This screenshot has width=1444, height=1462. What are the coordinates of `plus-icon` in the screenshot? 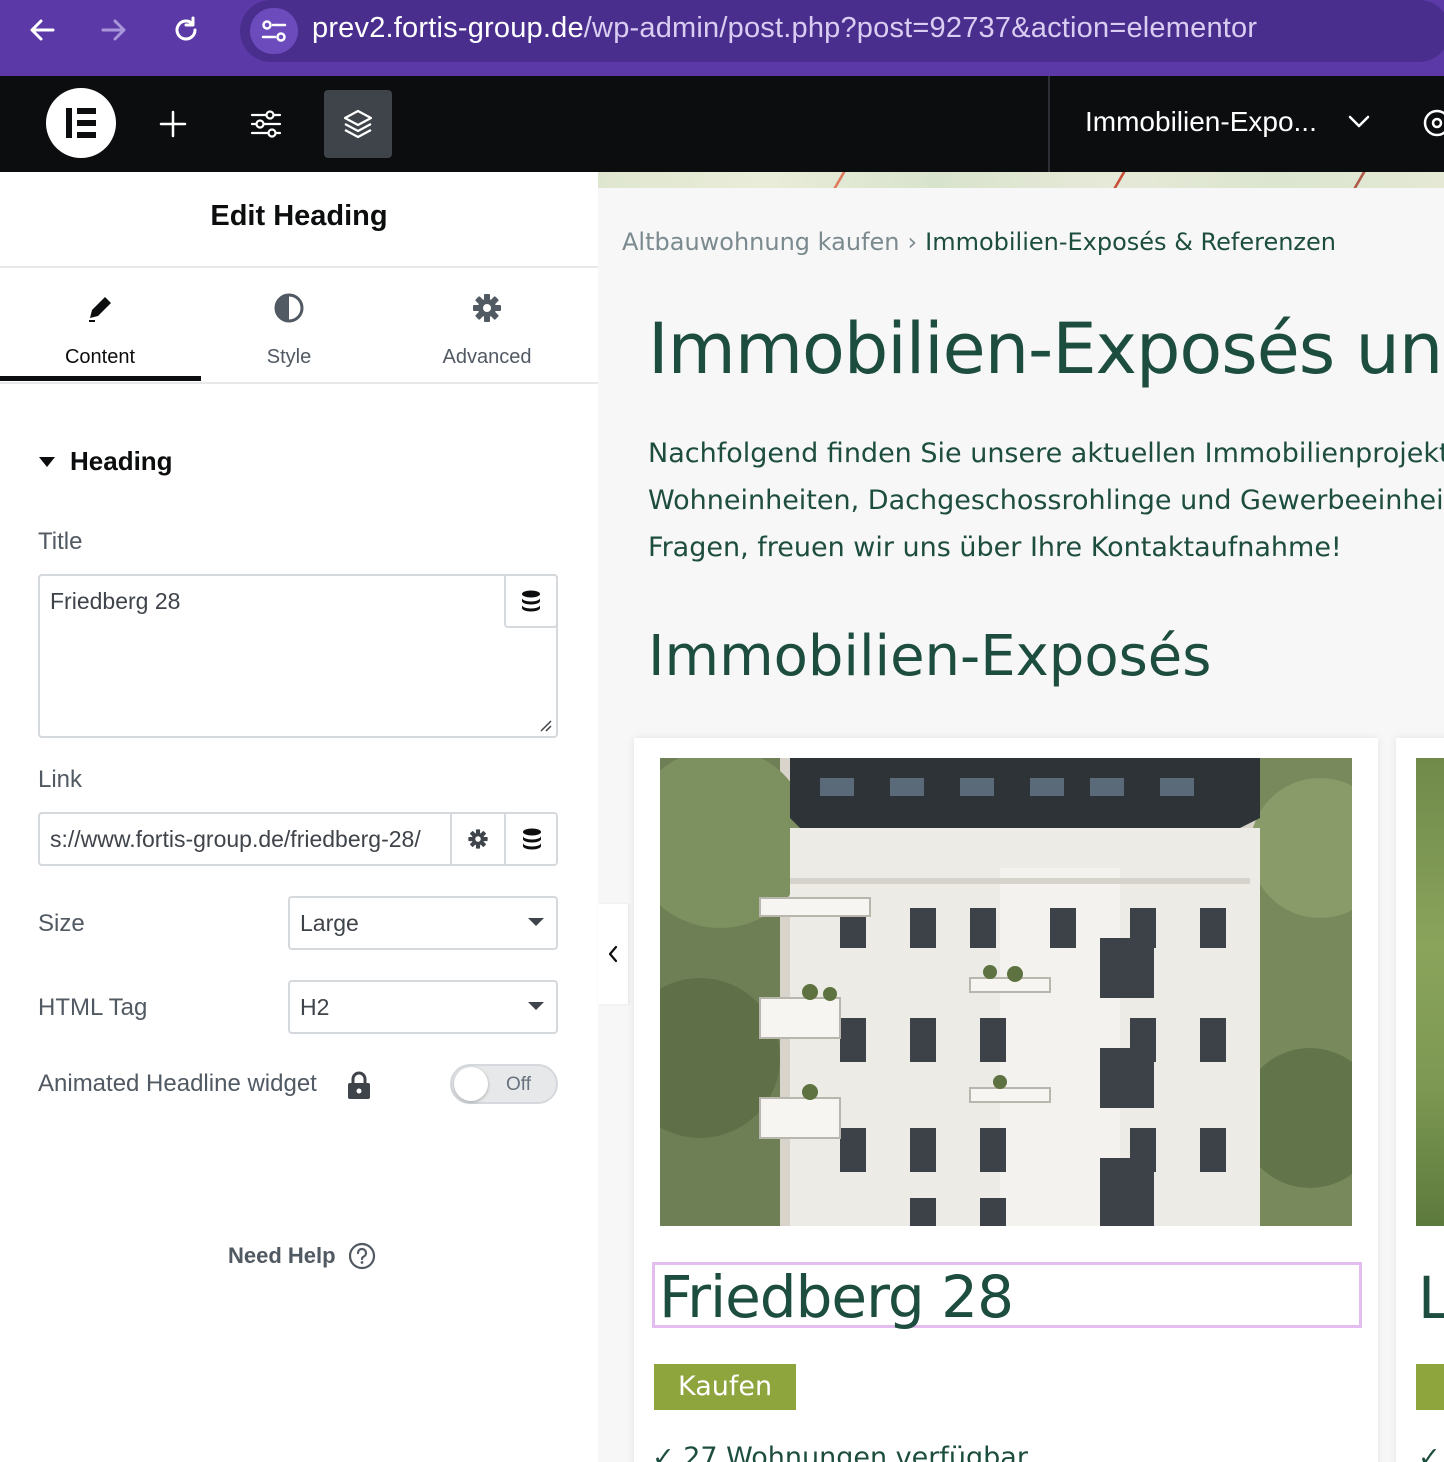 It's located at (173, 124).